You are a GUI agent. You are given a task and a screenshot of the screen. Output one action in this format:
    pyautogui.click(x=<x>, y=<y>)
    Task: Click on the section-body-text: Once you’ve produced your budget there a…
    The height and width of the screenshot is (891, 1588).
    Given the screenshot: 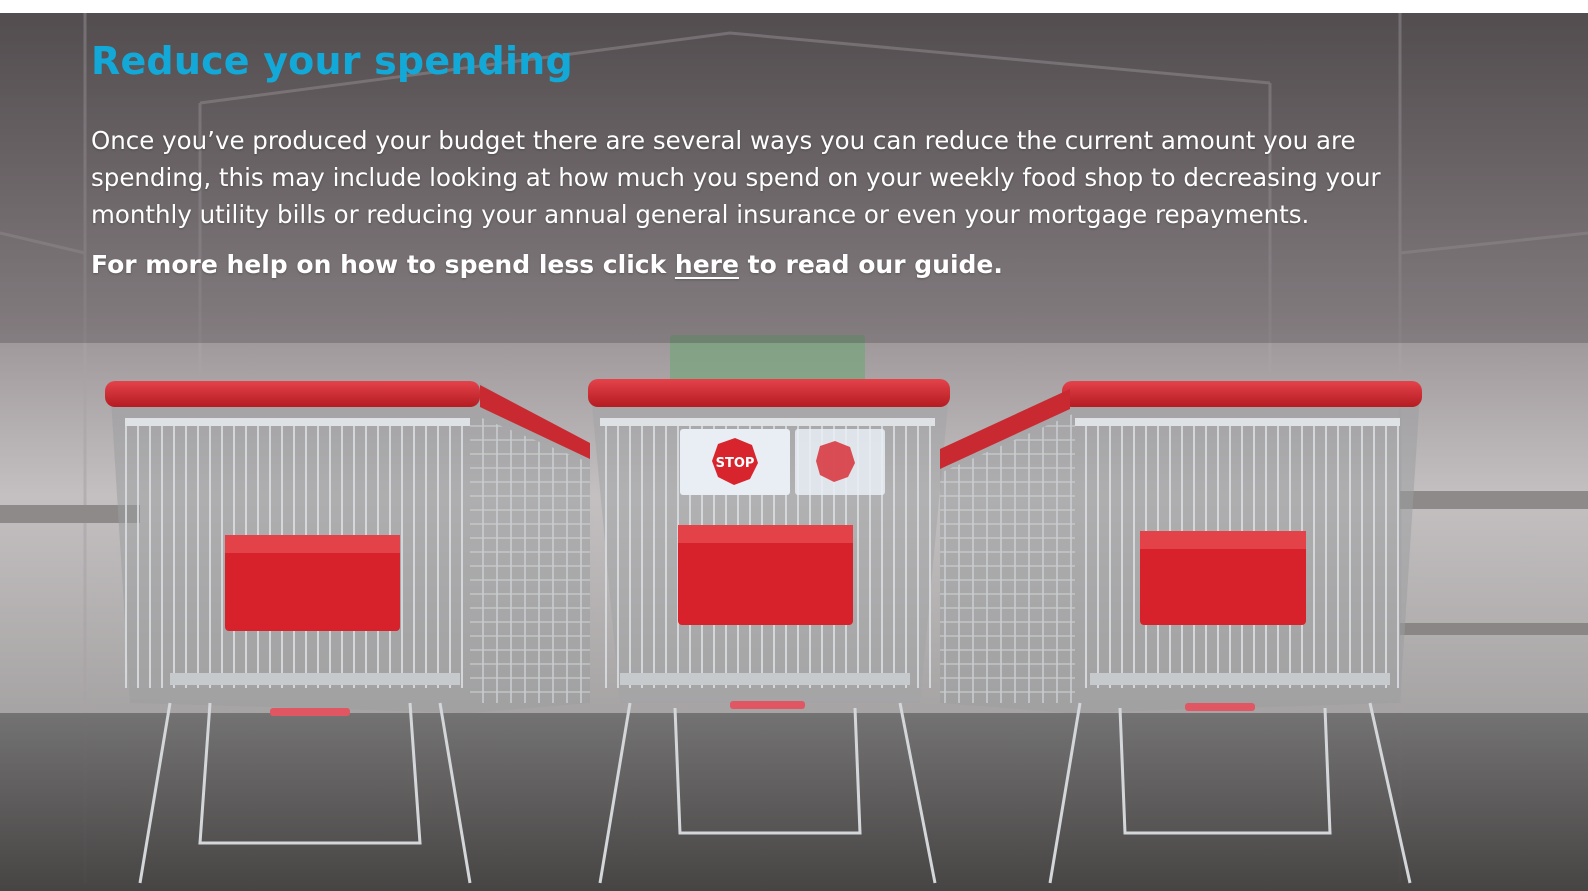 What is the action you would take?
    pyautogui.click(x=736, y=177)
    